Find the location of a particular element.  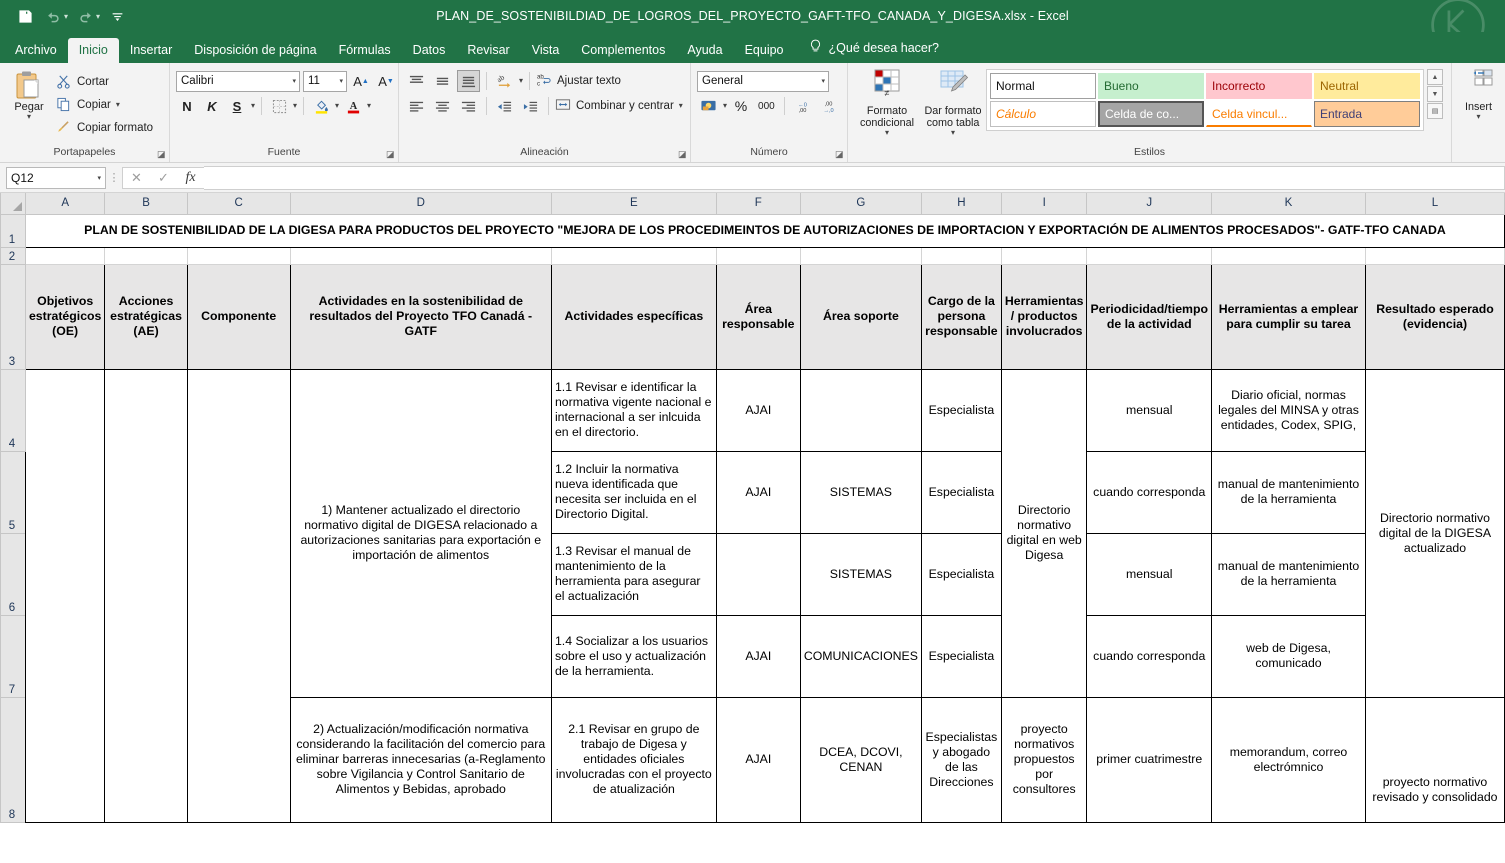

cut-button: Cortar is located at coordinates (104, 81).